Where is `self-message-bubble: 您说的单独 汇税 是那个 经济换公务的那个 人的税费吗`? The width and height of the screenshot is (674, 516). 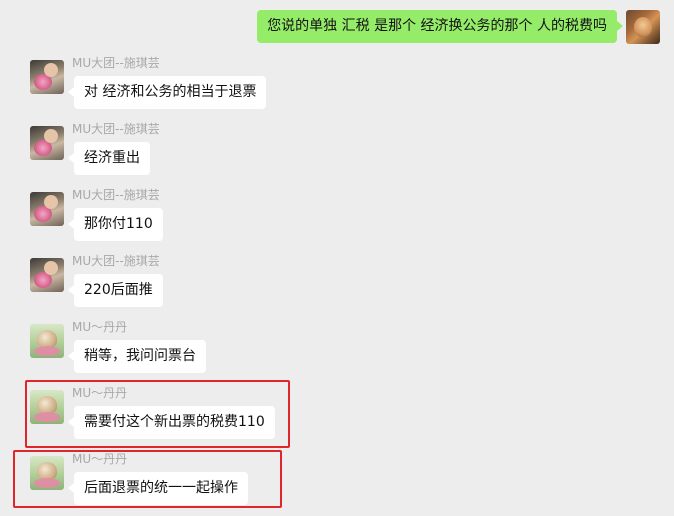
self-message-bubble: 您说的单独 汇税 是那个 经济换公务的那个 人的税费吗 is located at coordinates (440, 26).